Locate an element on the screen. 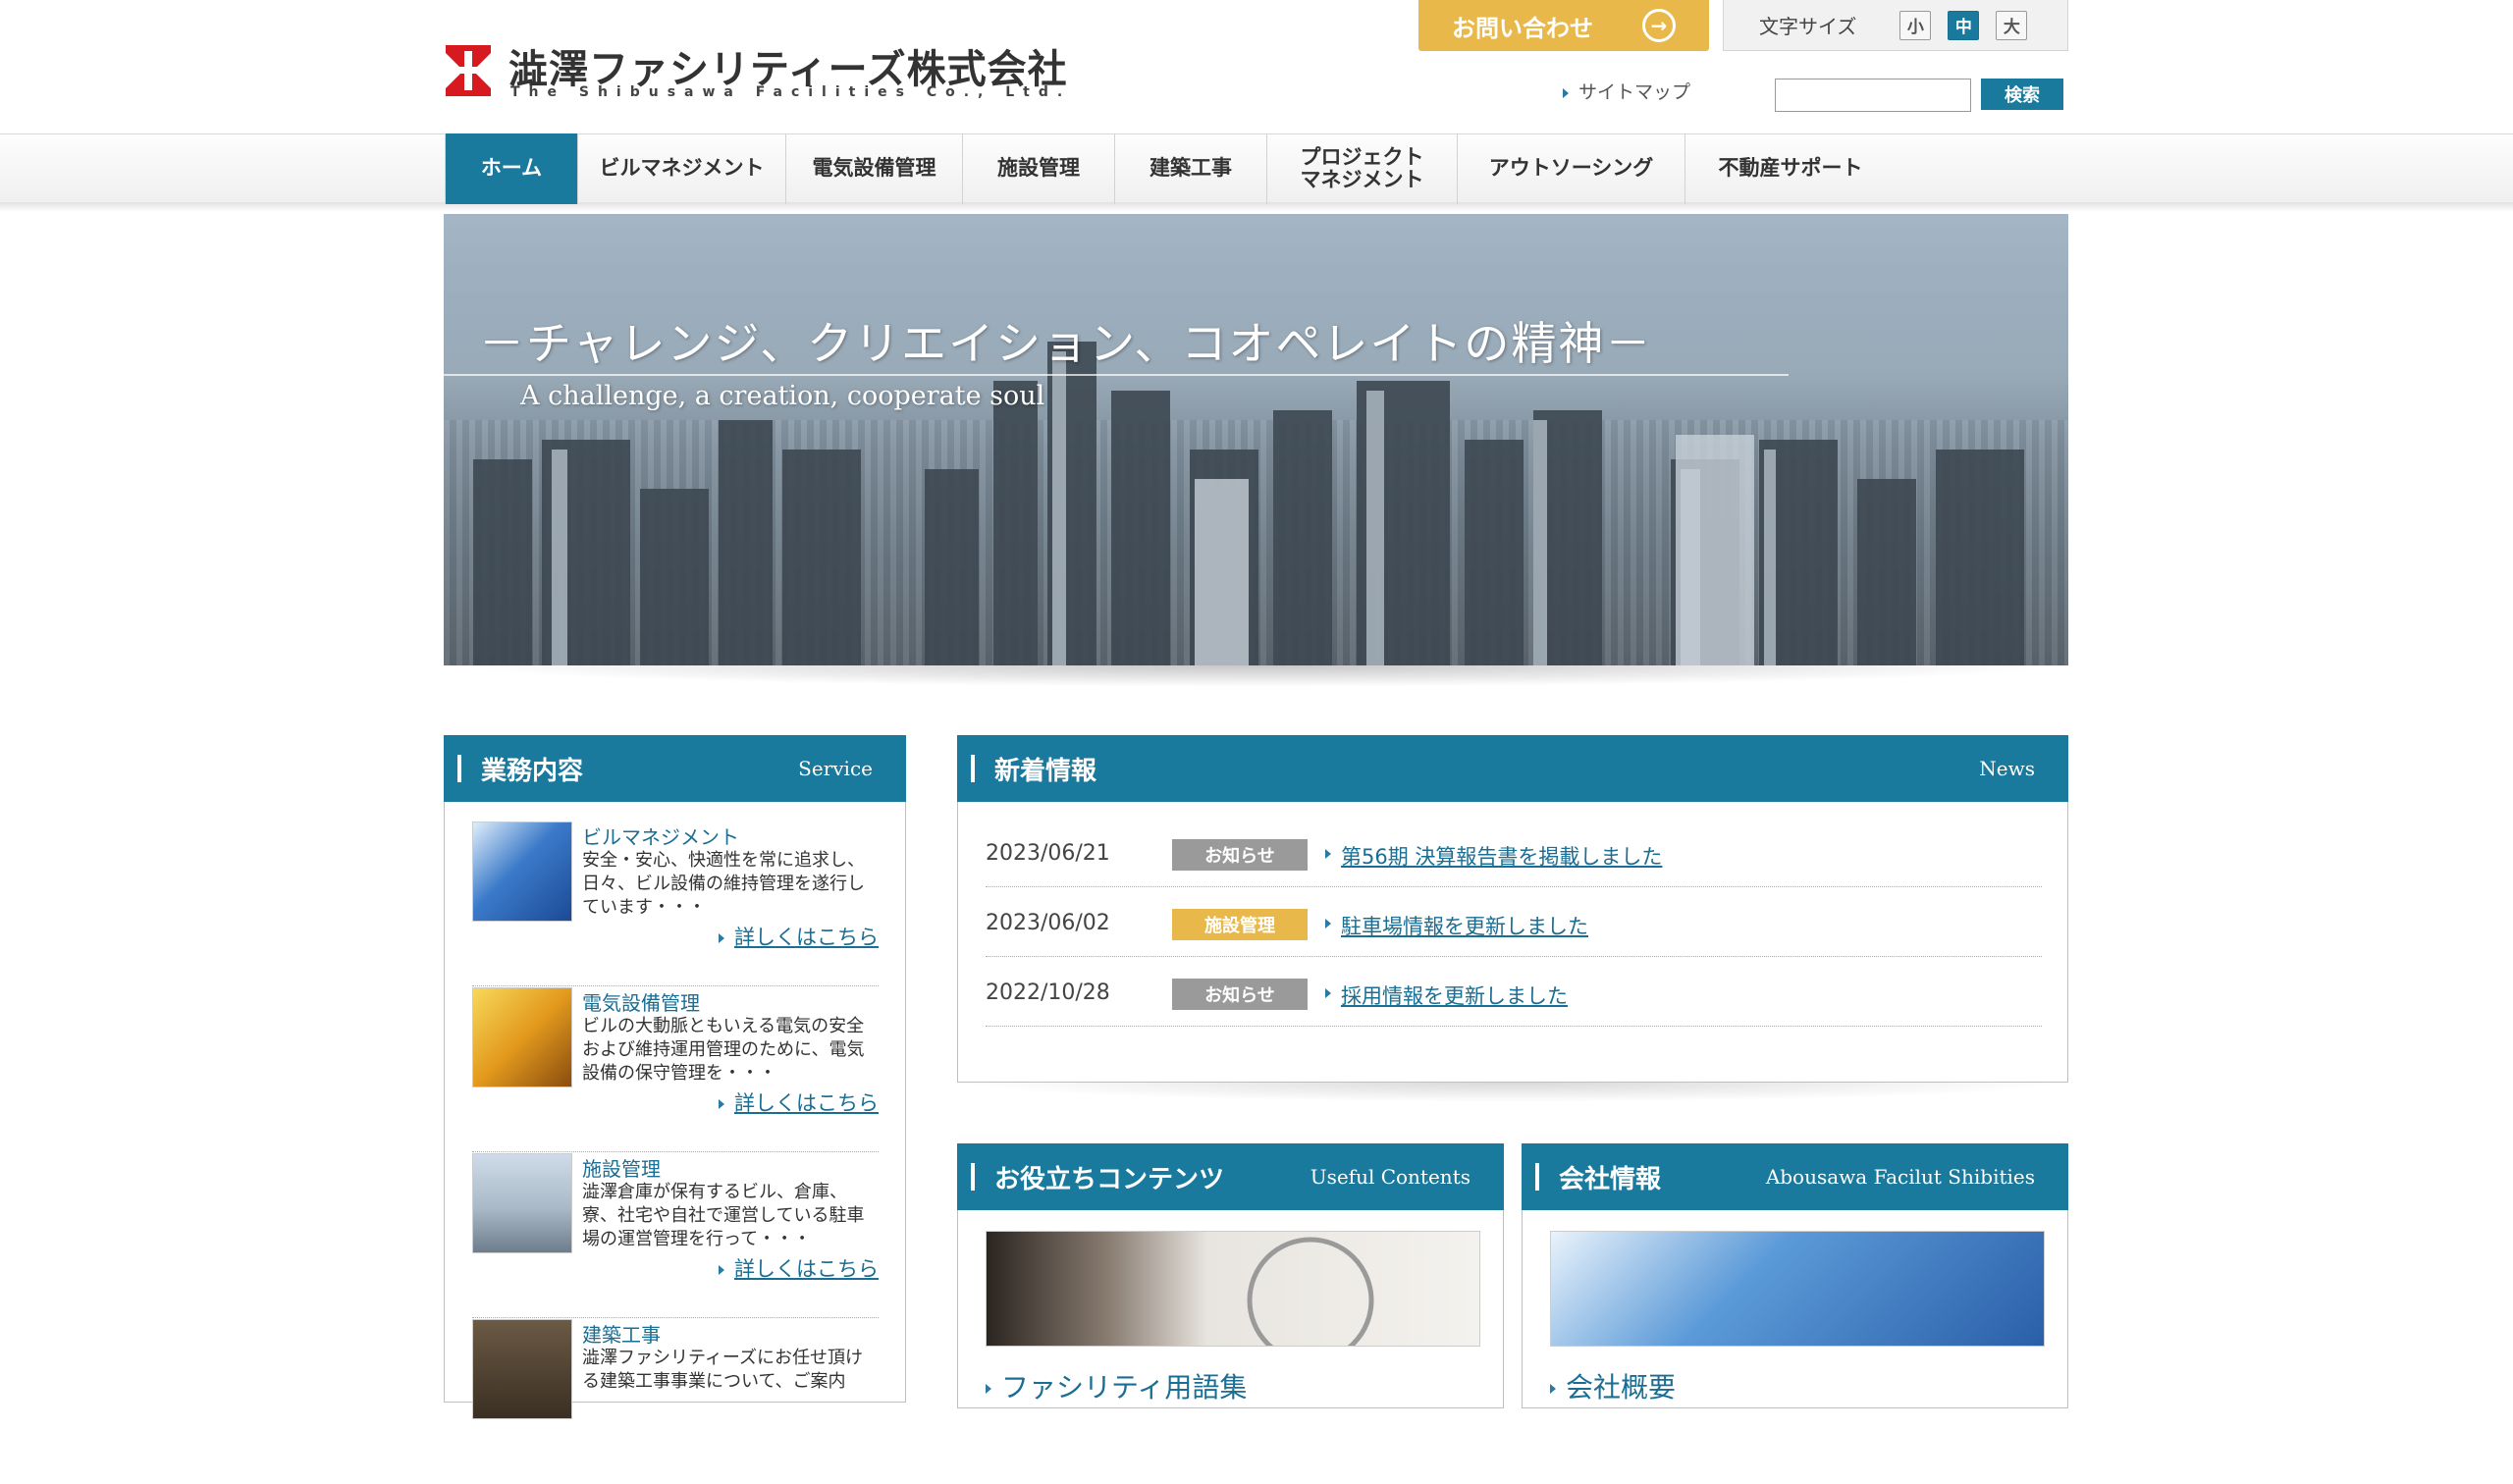 The width and height of the screenshot is (2513, 1484). company-info-panel-header: 会社情報 Abousawa Facilut Shibities is located at coordinates (1795, 1176).